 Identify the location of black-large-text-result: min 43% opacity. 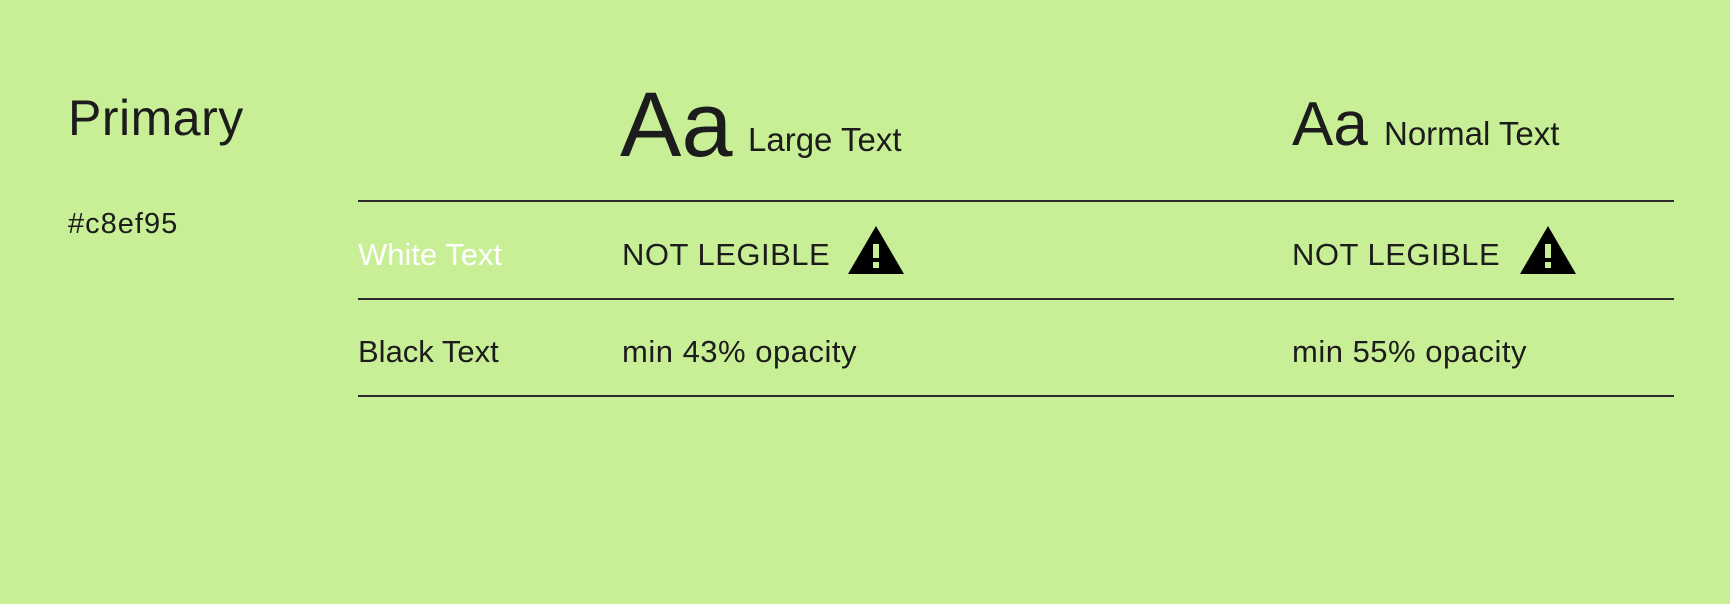
(739, 351).